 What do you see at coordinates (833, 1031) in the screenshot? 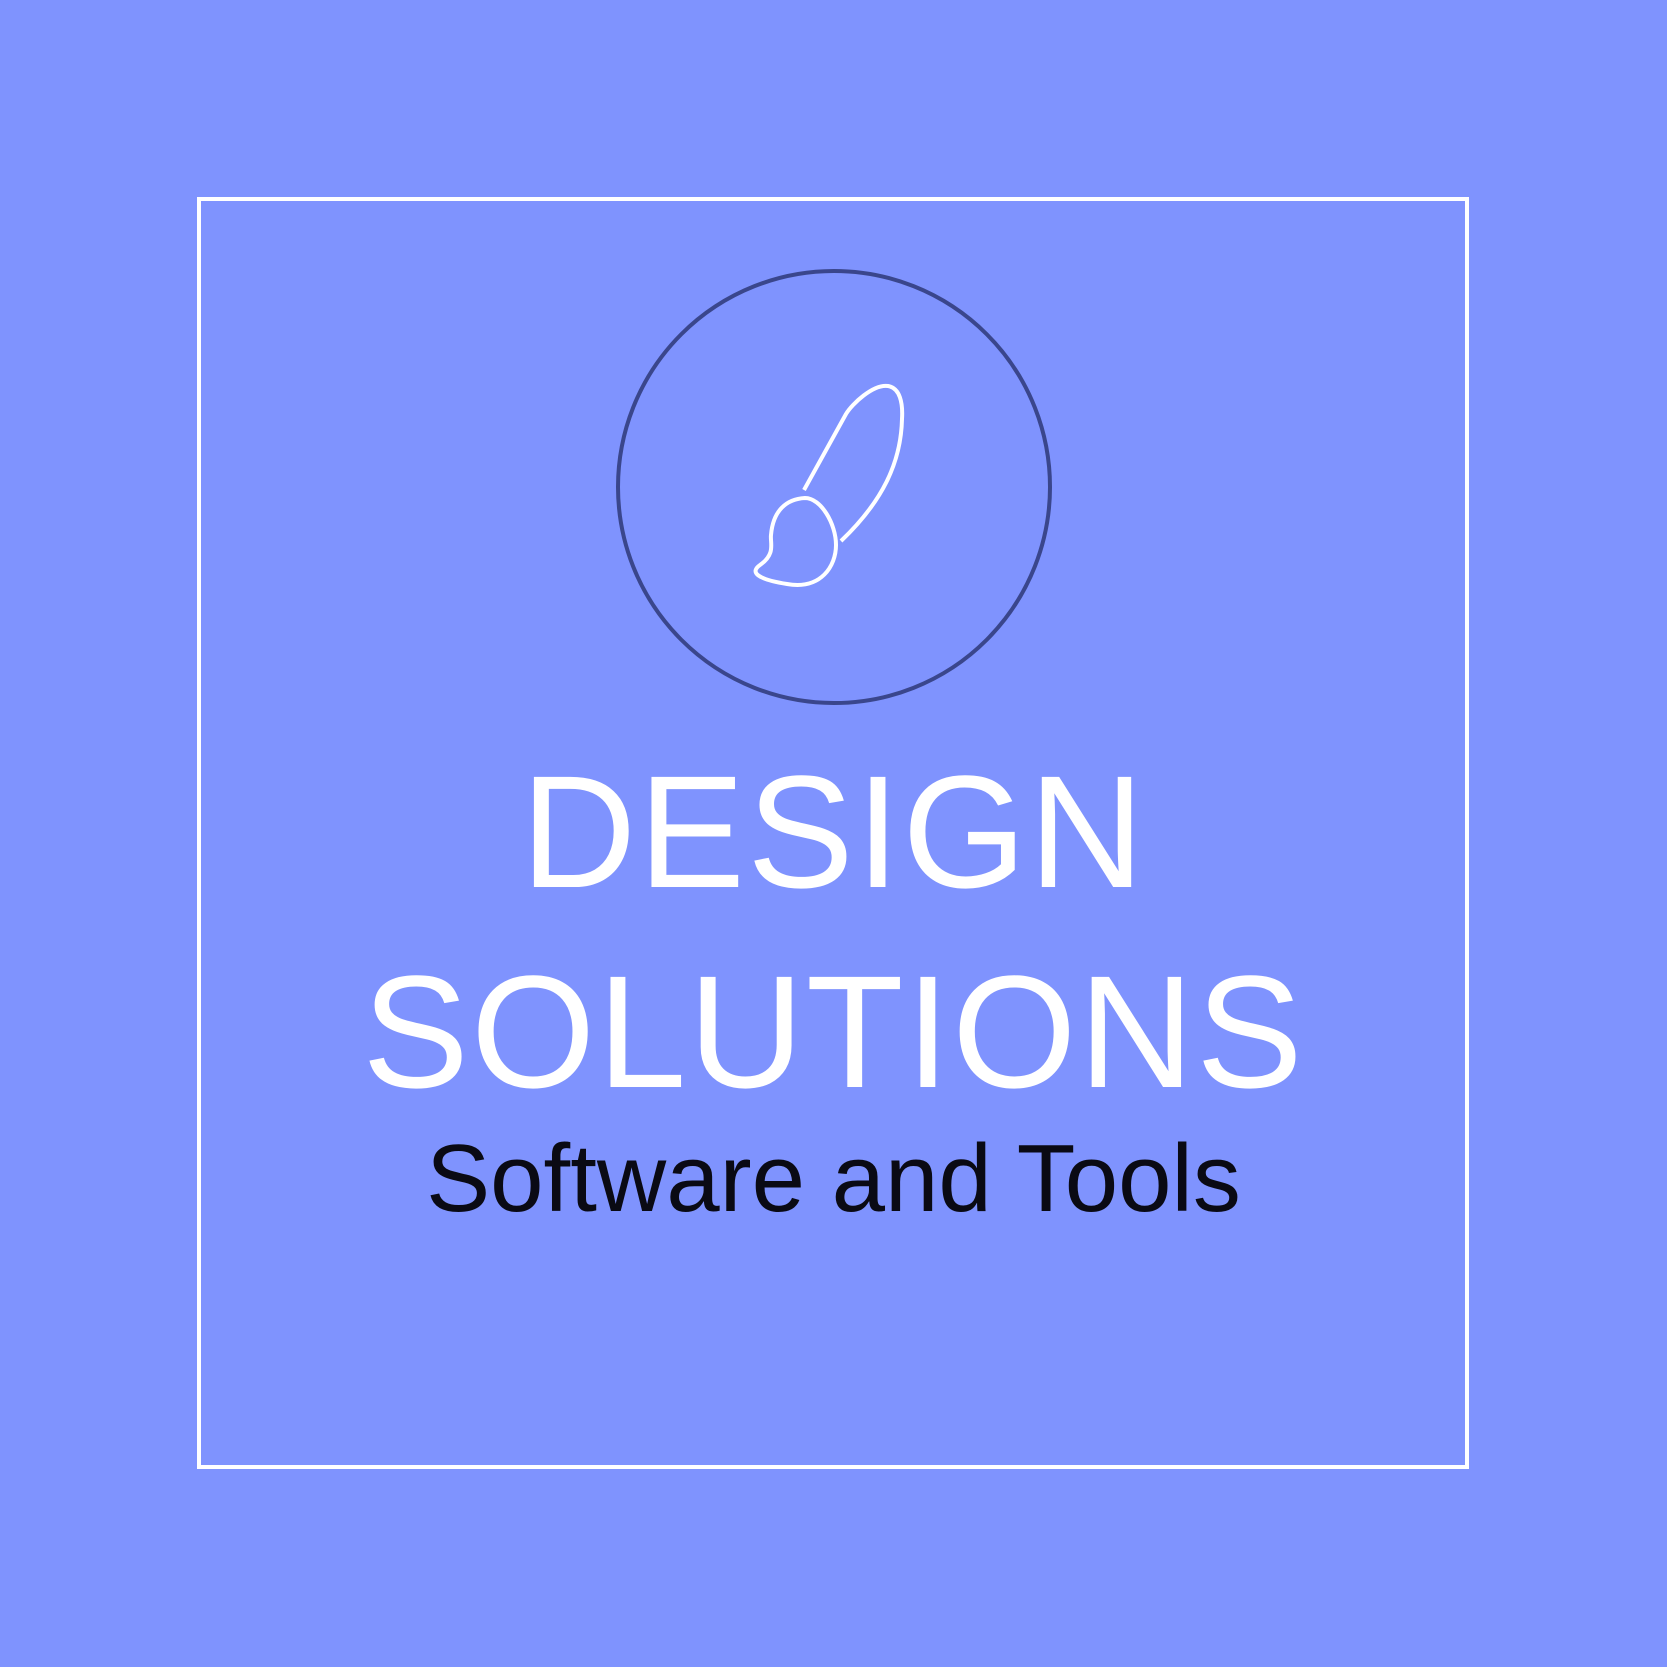
I see `logo-title-line-2: SOLUTIONS` at bounding box center [833, 1031].